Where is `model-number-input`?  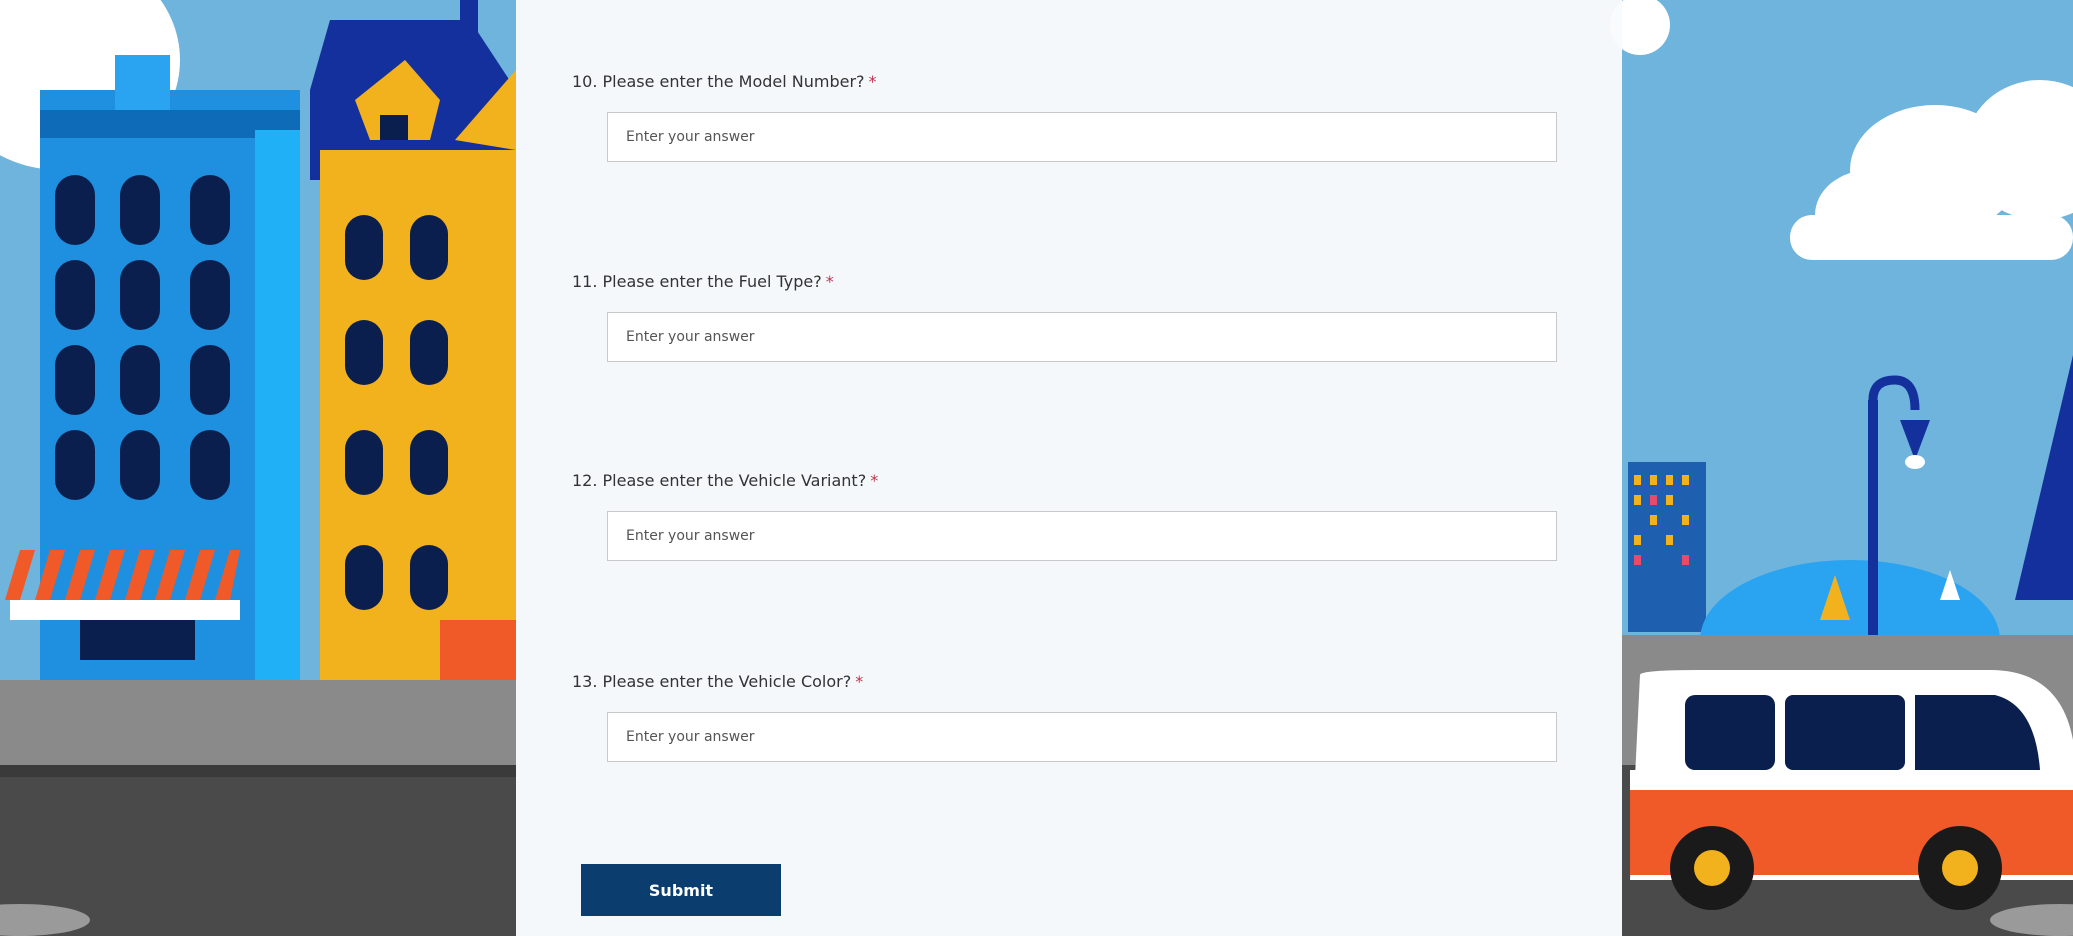
model-number-input is located at coordinates (1082, 137).